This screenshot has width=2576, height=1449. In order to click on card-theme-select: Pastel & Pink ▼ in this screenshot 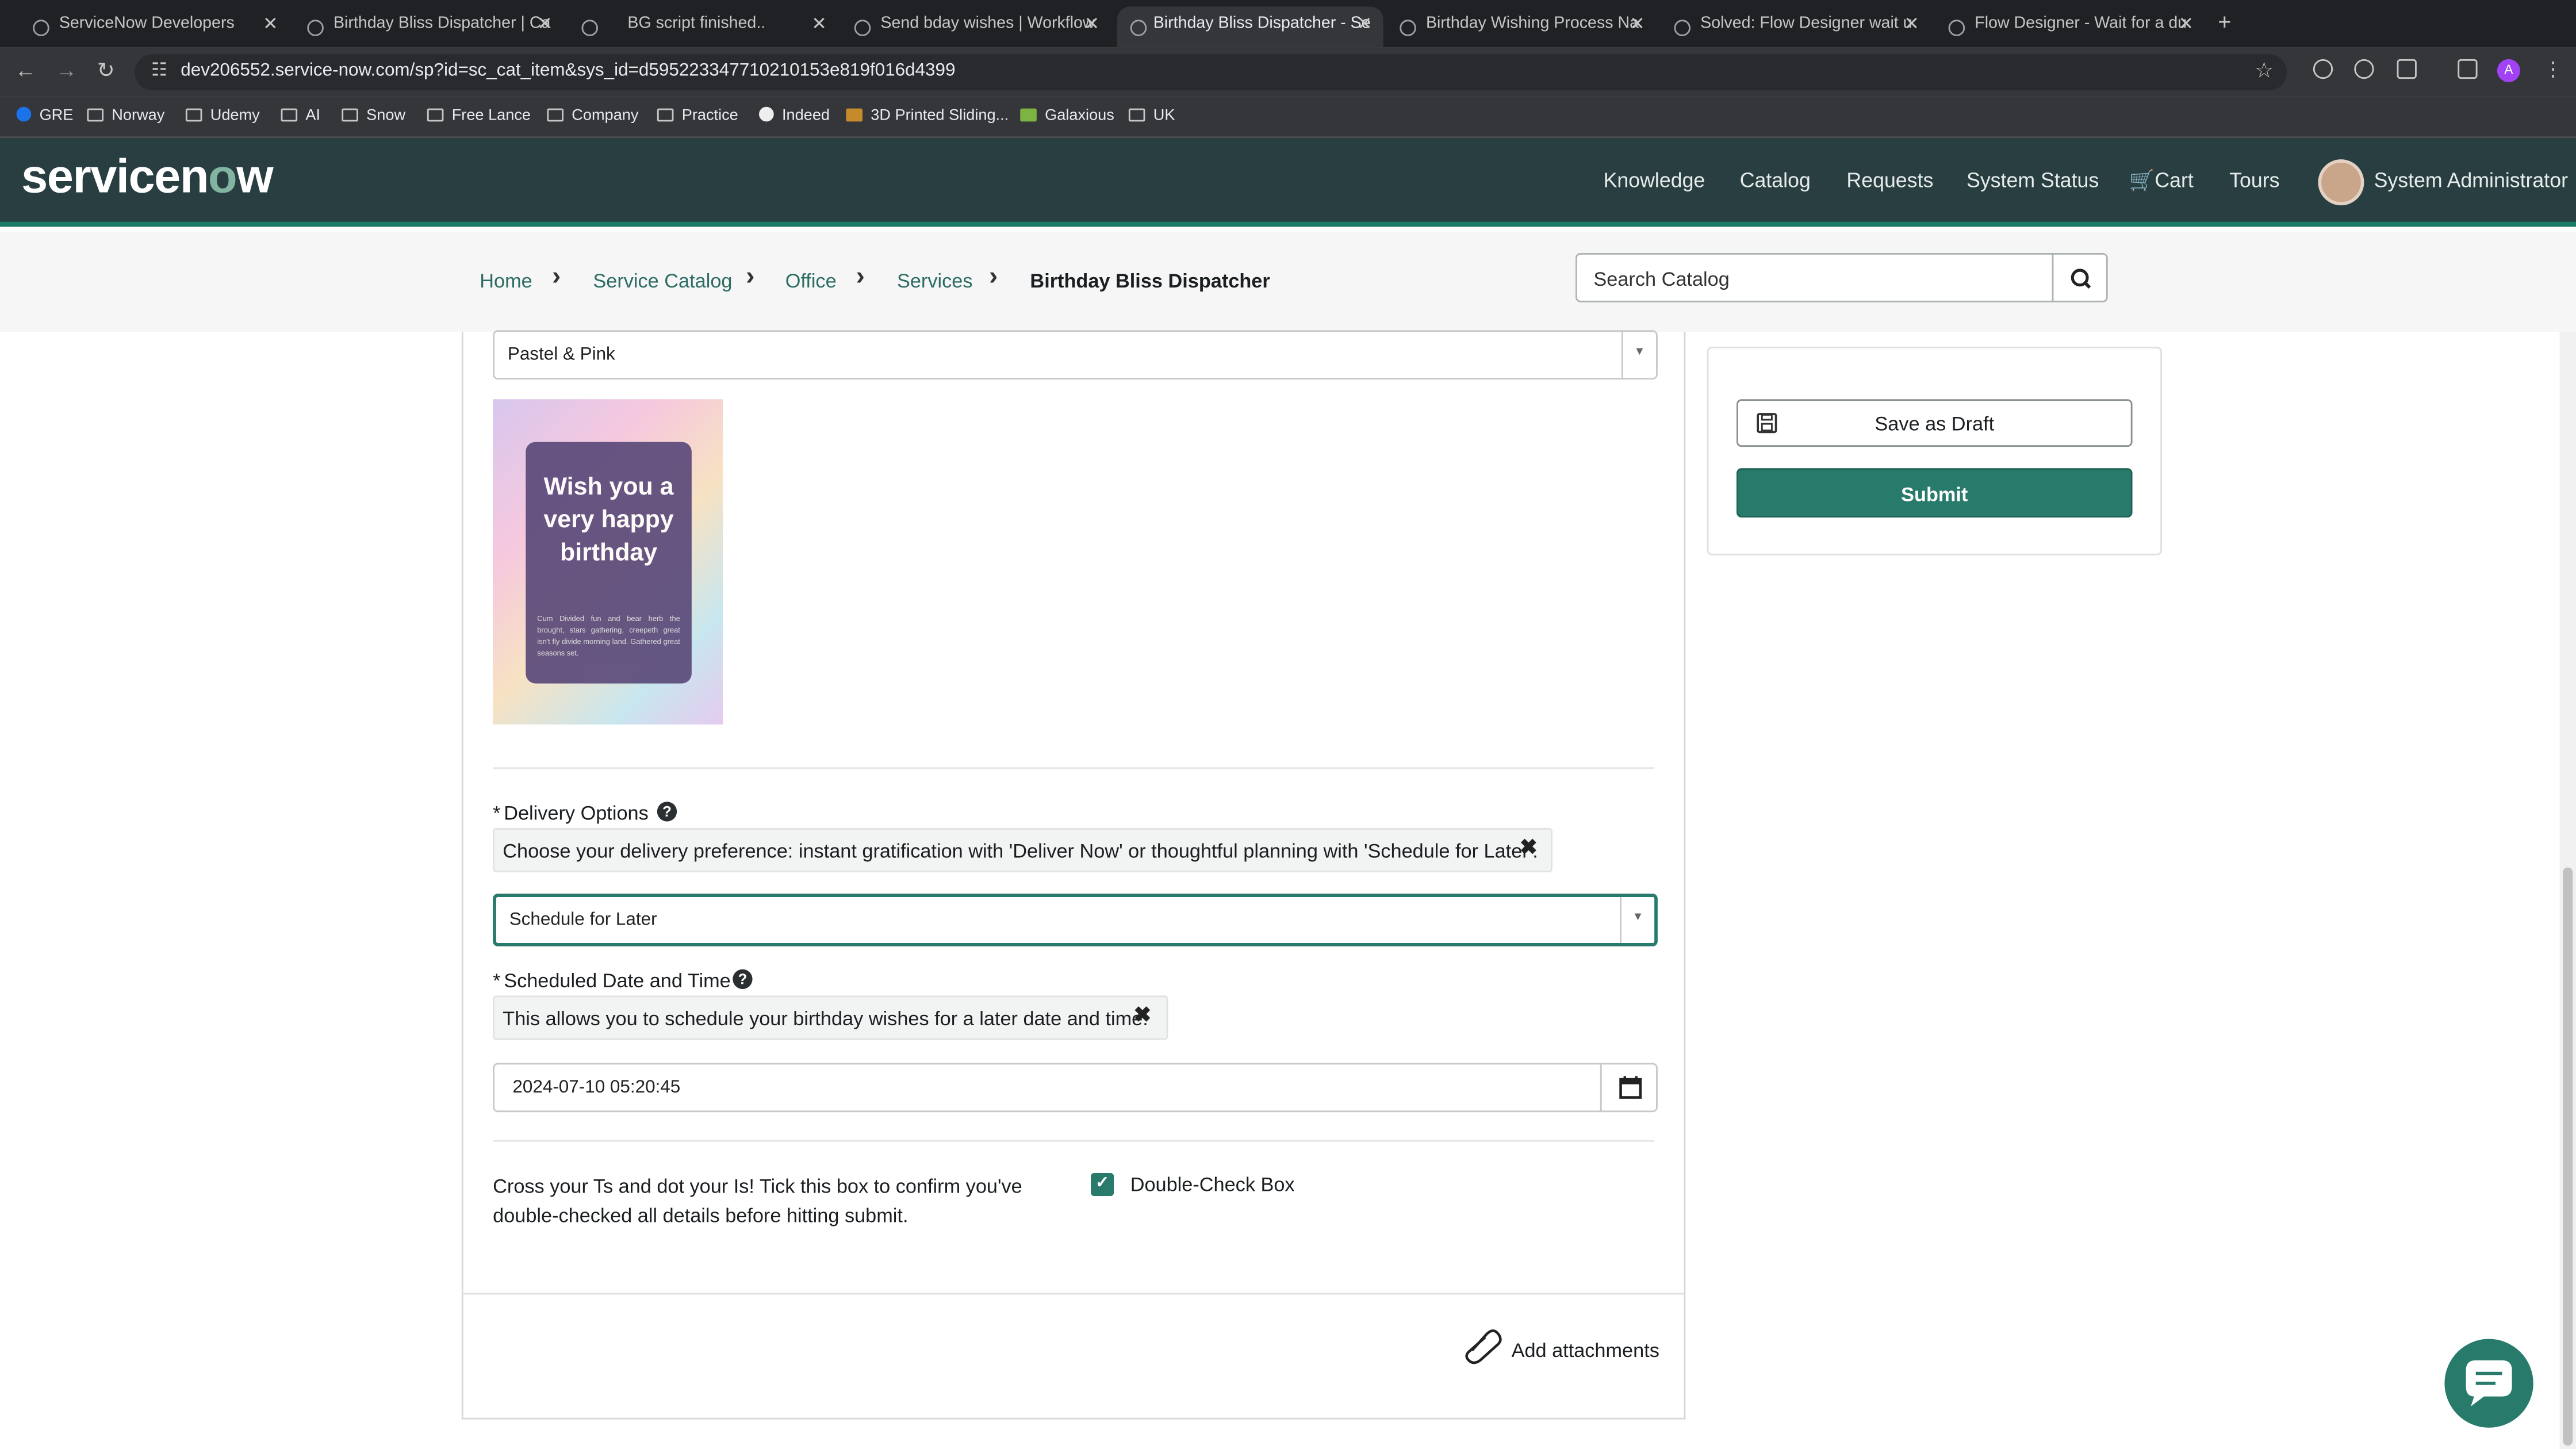, I will do `click(1075, 354)`.